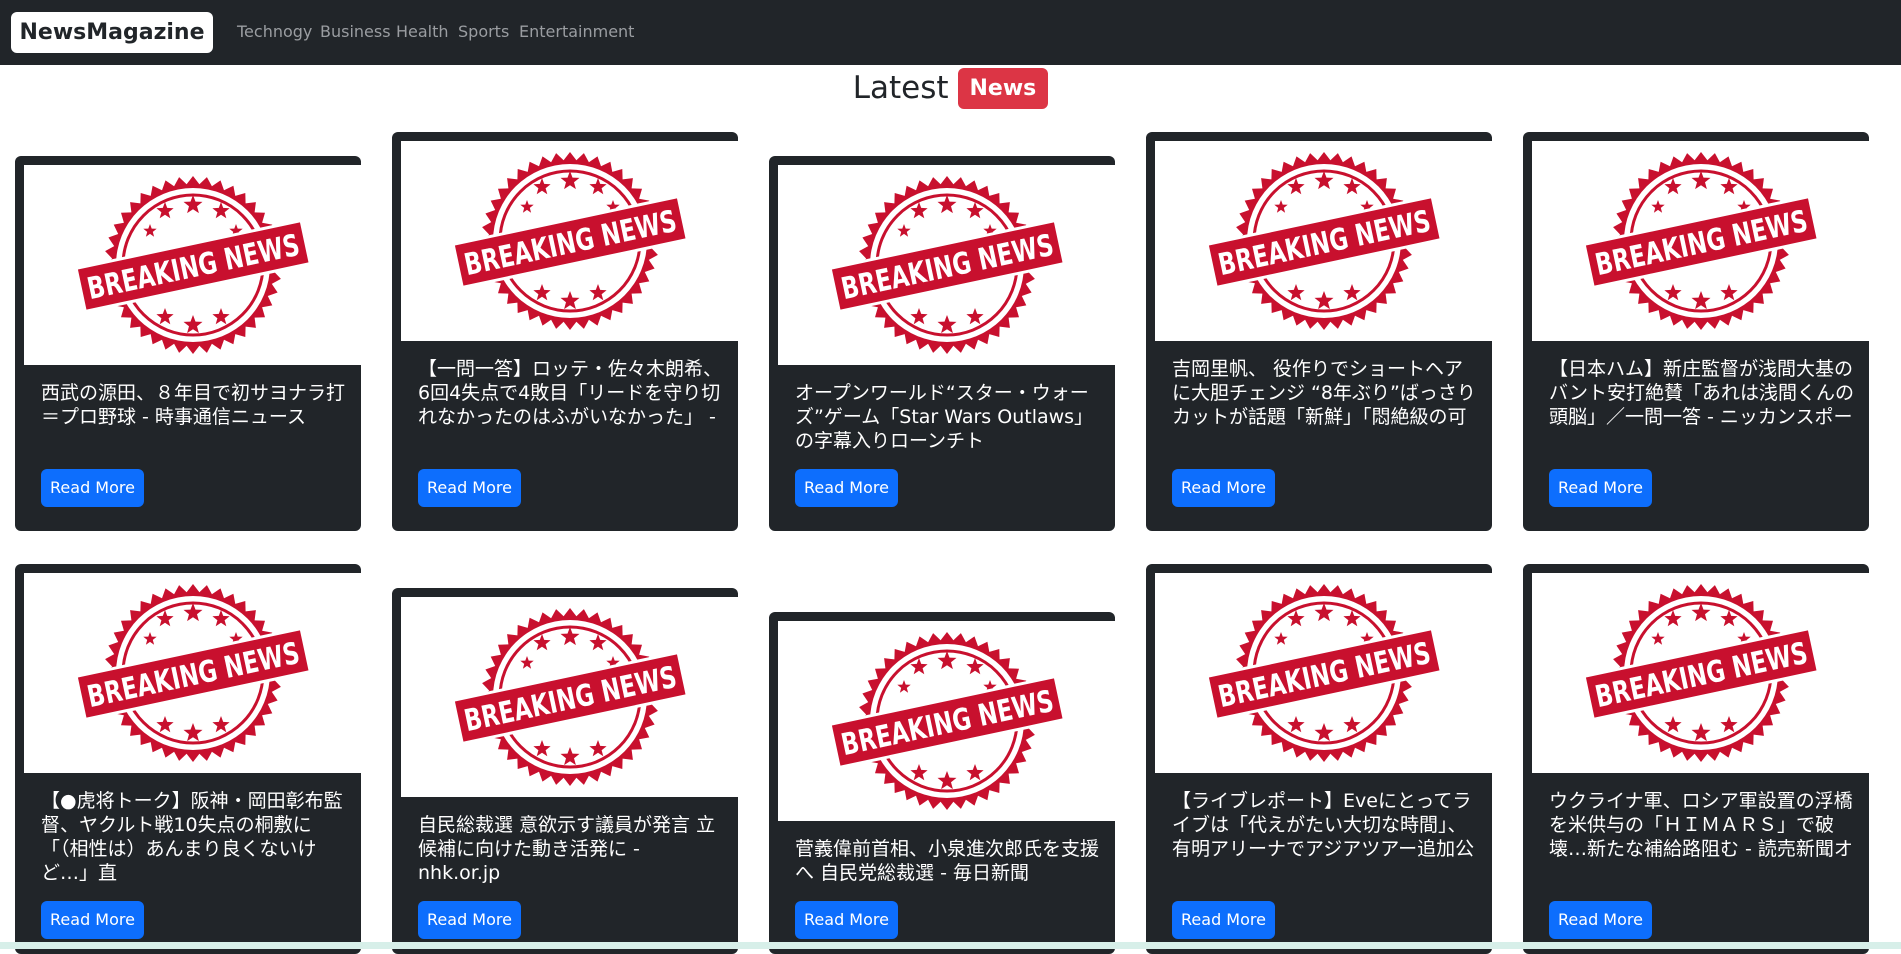  Describe the element at coordinates (950, 945) in the screenshot. I see `bottom-strip` at that location.